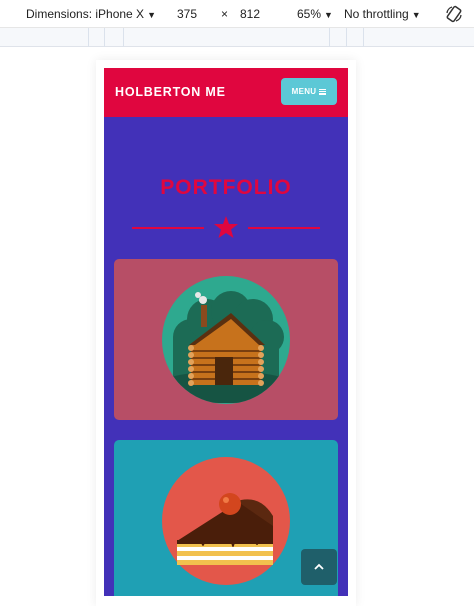 Image resolution: width=474 pixels, height=606 pixels. I want to click on menu-button: MENU, so click(309, 91).